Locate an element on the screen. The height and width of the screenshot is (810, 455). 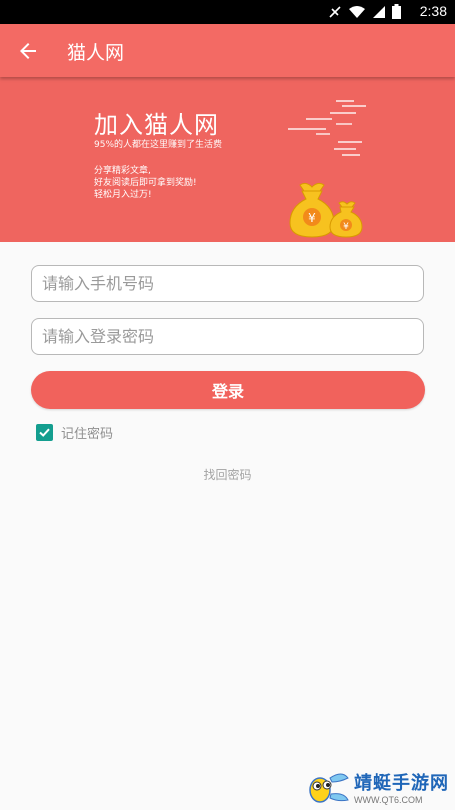
status-time: 2:38 is located at coordinates (433, 11).